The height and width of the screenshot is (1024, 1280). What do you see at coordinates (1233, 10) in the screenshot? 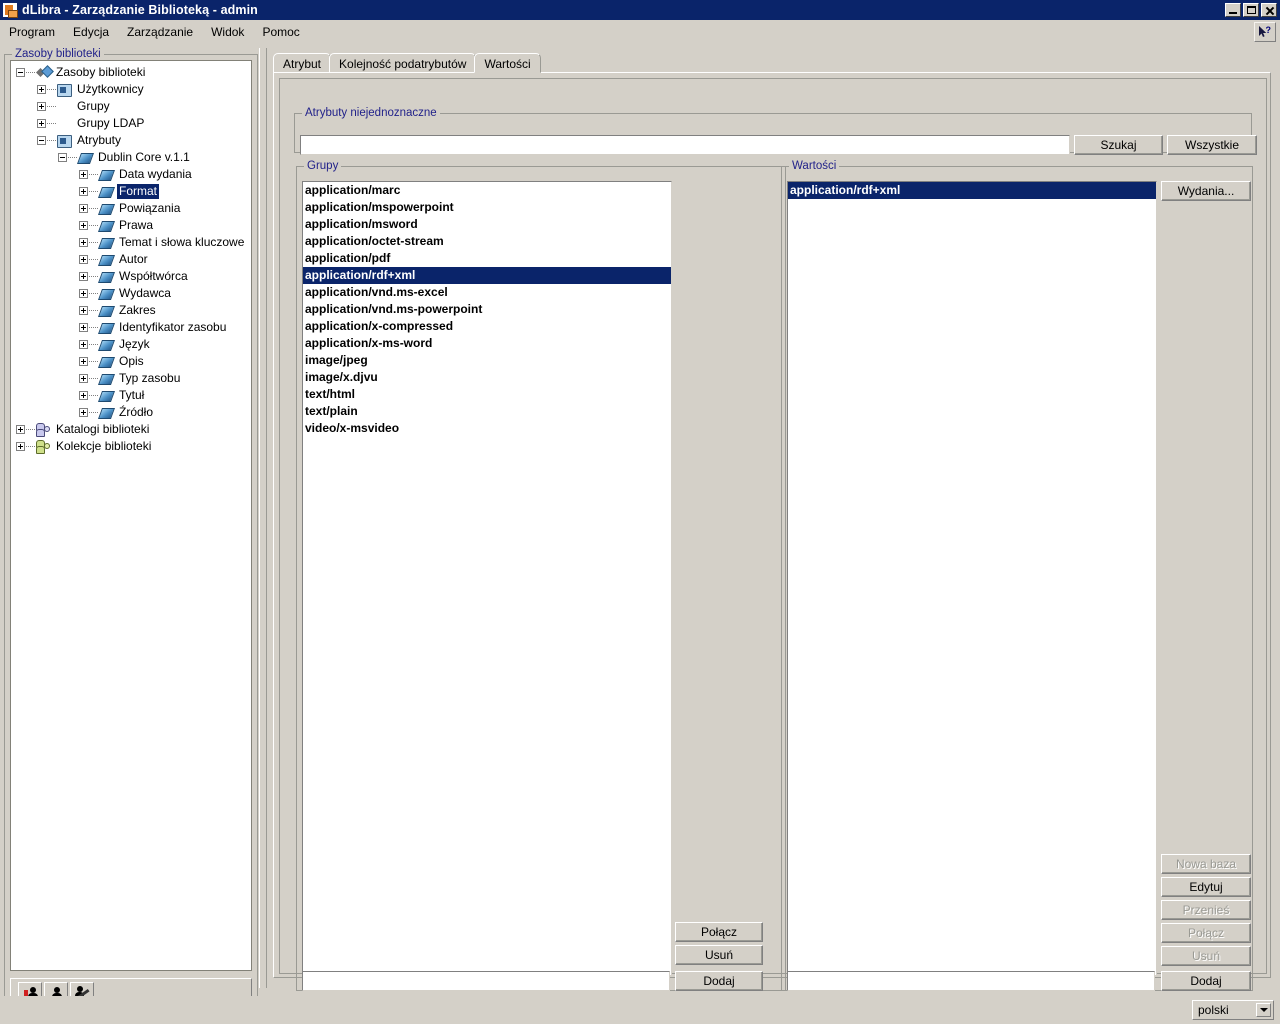
I see `minimize-icon` at bounding box center [1233, 10].